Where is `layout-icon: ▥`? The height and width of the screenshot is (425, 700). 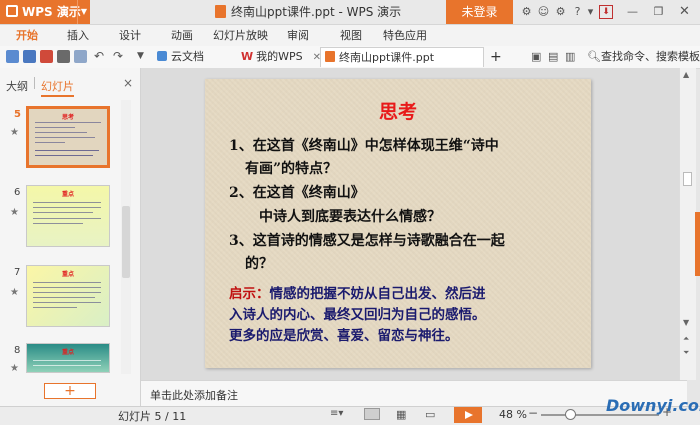 layout-icon: ▥ is located at coordinates (571, 56).